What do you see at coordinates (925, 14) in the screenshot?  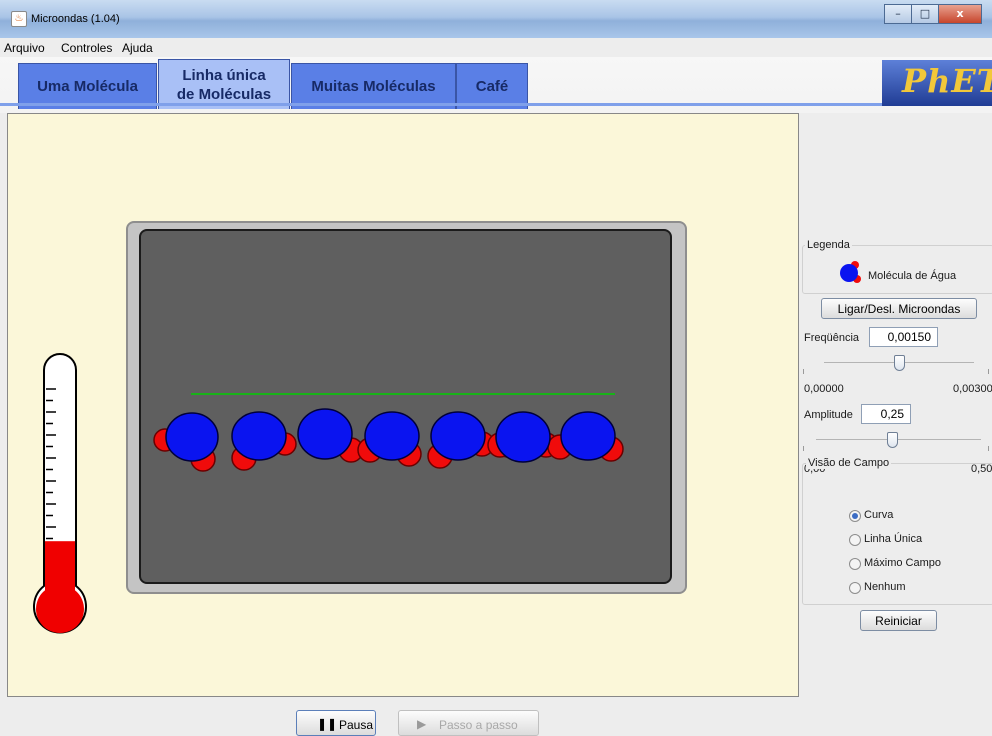 I see `maximize-button: □` at bounding box center [925, 14].